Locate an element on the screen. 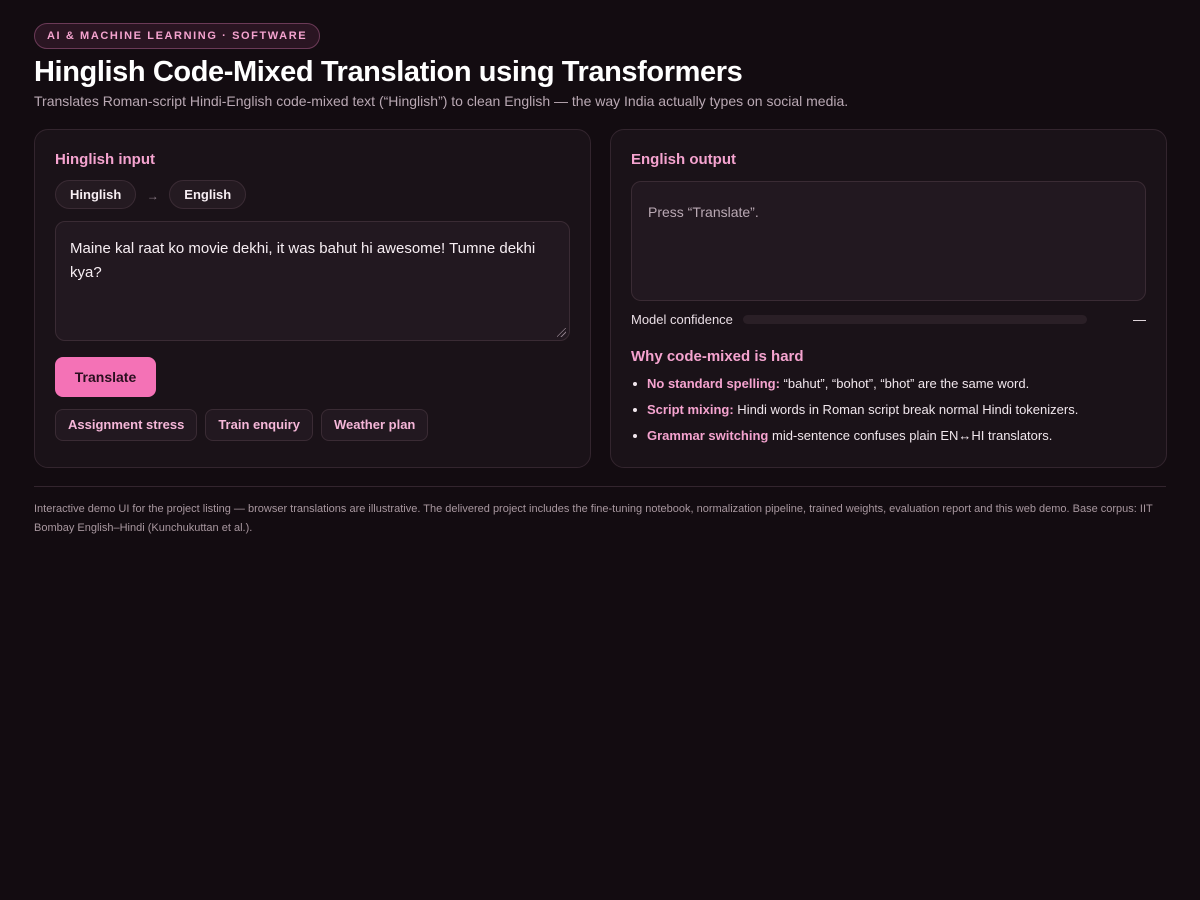 The height and width of the screenshot is (900, 1200). confidence-value: — is located at coordinates (1139, 319).